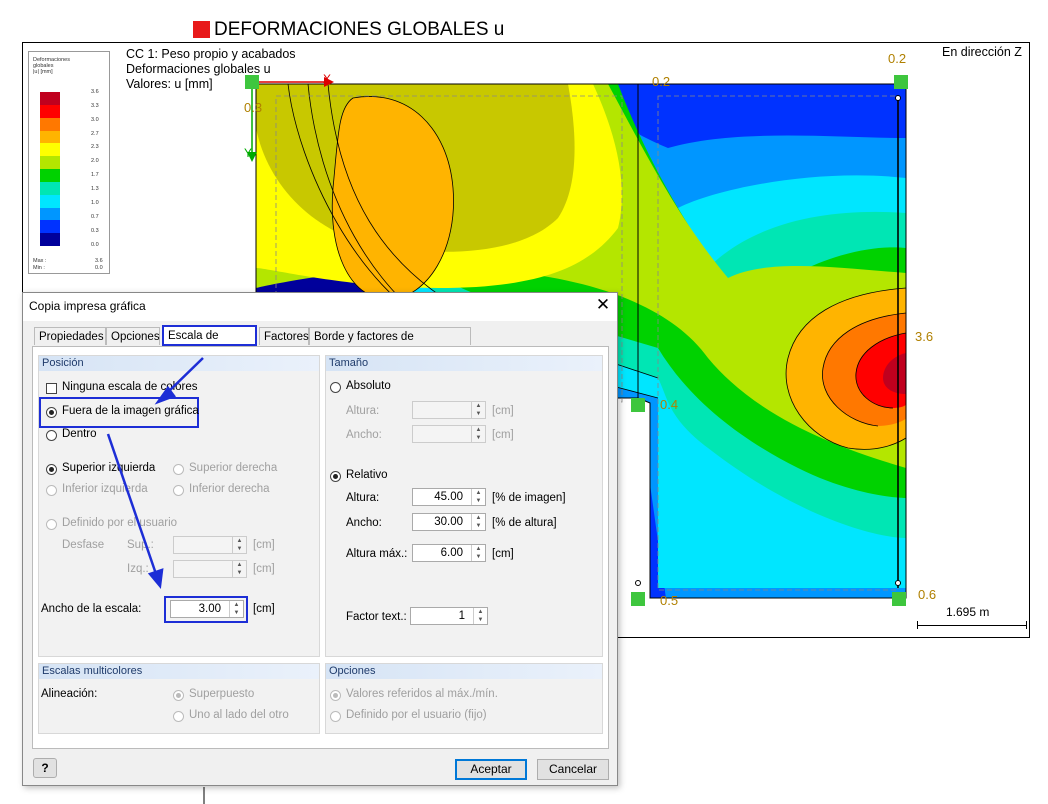 The image size is (1048, 804). Describe the element at coordinates (132, 504) in the screenshot. I see `arrow-to-scale-width` at that location.